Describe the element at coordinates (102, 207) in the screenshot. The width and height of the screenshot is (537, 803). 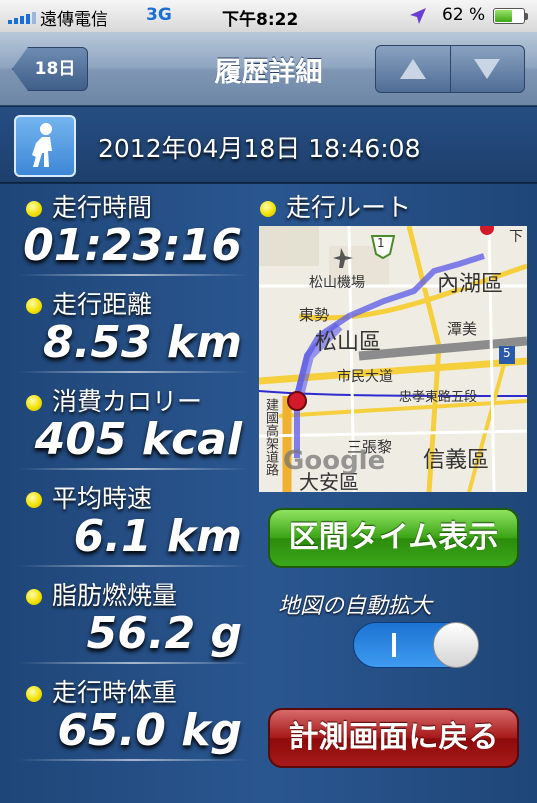
I see `stat-label: 走行時間` at that location.